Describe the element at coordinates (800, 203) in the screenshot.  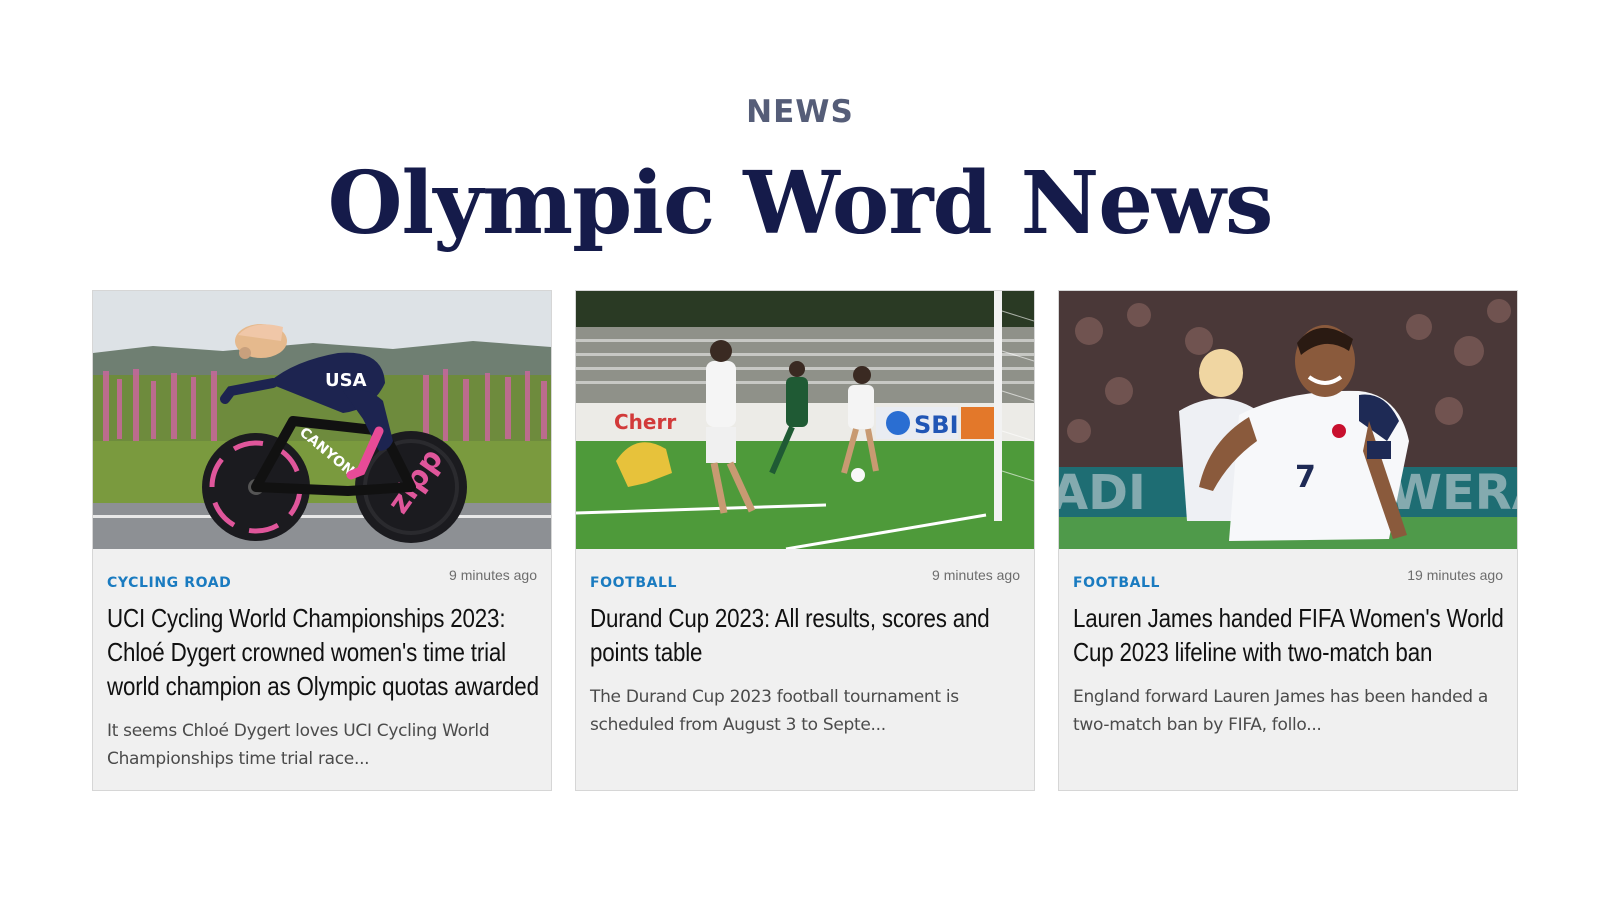
I see `page-title: Olympic Word News` at that location.